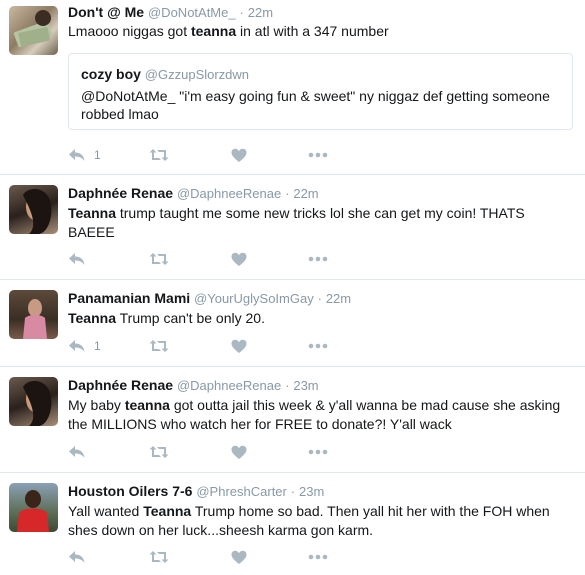 The height and width of the screenshot is (575, 585). What do you see at coordinates (106, 511) in the screenshot?
I see `text-segment: Yall wanted` at bounding box center [106, 511].